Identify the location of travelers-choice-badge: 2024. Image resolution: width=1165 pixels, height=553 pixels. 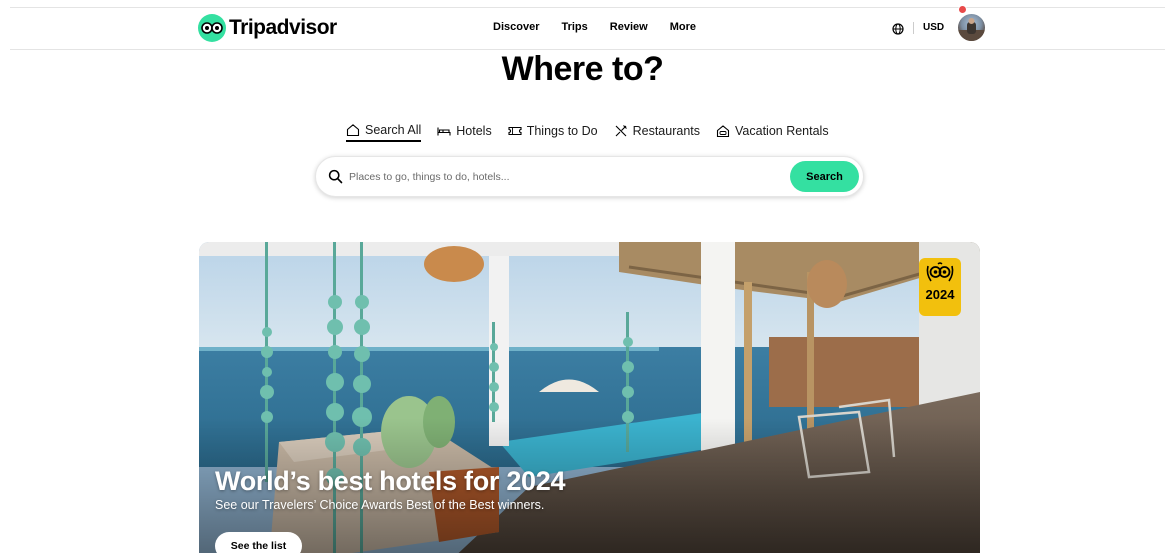
(940, 287).